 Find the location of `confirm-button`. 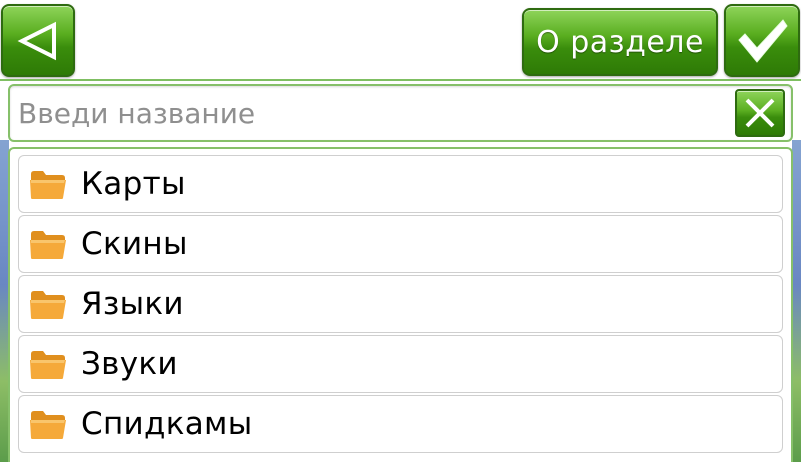

confirm-button is located at coordinates (762, 40).